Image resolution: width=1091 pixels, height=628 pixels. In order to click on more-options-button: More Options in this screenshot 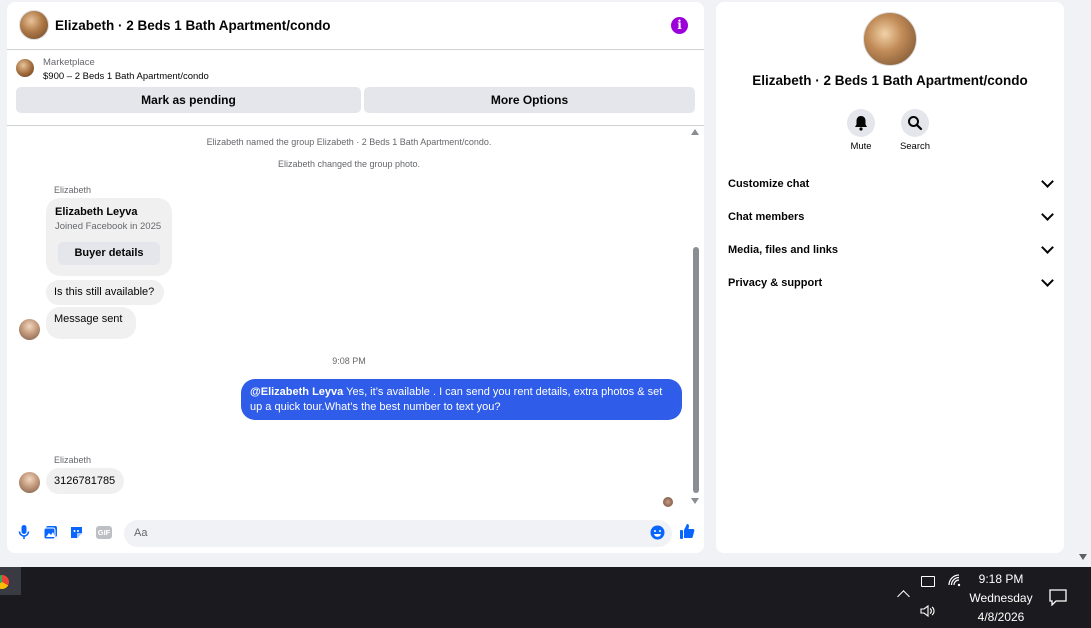, I will do `click(529, 100)`.